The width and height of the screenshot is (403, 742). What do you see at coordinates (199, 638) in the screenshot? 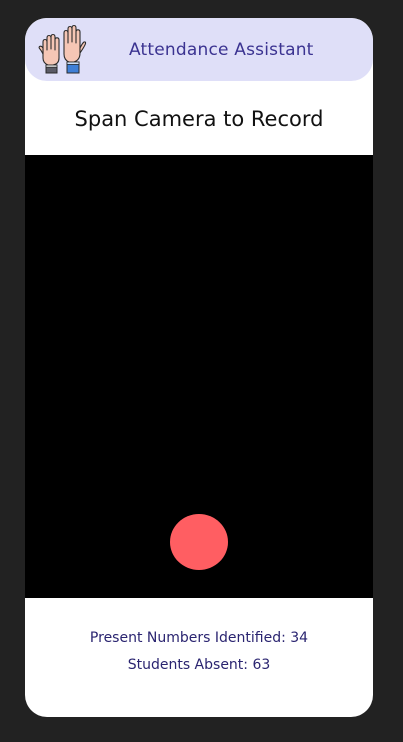
I see `present-count-text: Present Numbers Identified: 34` at bounding box center [199, 638].